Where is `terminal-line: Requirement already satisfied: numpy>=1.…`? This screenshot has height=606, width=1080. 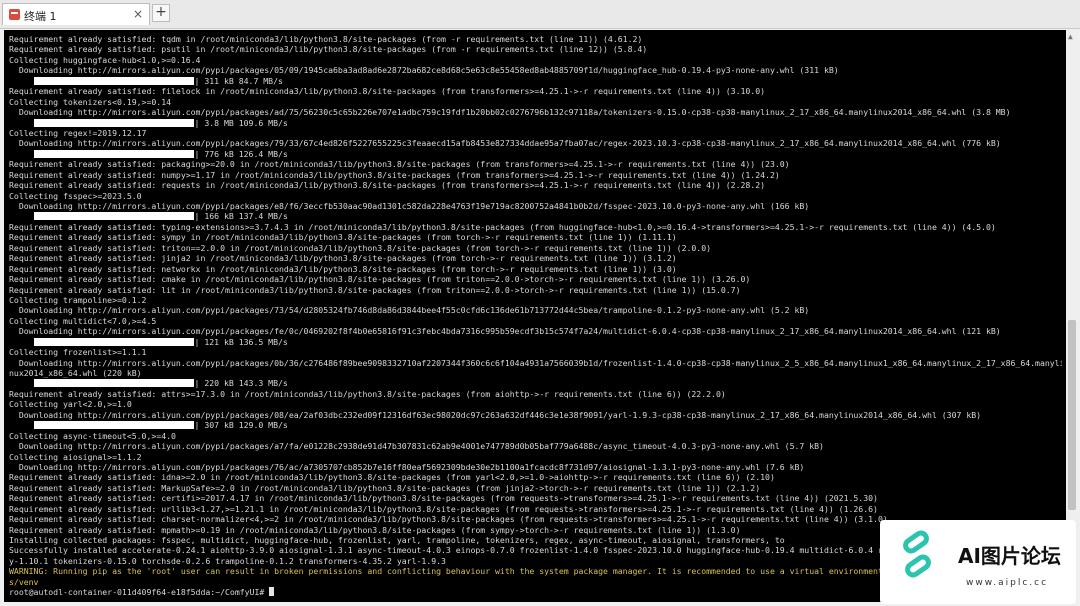 terminal-line: Requirement already satisfied: numpy>=1.… is located at coordinates (535, 175).